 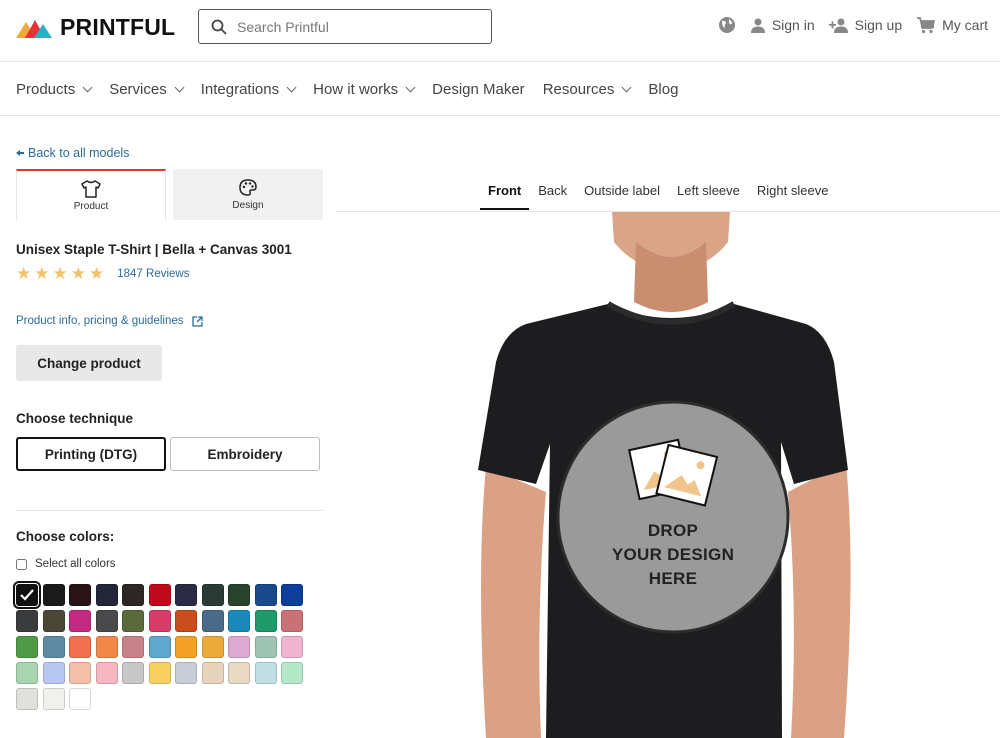 What do you see at coordinates (622, 196) in the screenshot?
I see `view-tab-outside-label: Outside label` at bounding box center [622, 196].